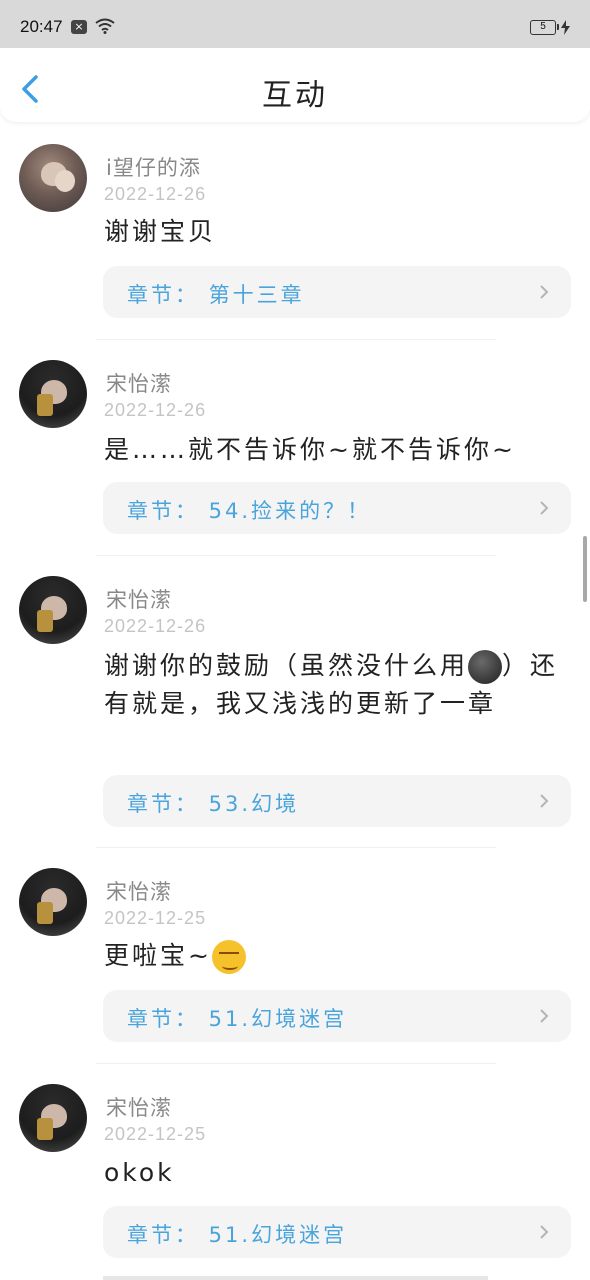 The height and width of the screenshot is (1280, 590). Describe the element at coordinates (334, 956) in the screenshot. I see `comment-text: 更啦宝~` at that location.